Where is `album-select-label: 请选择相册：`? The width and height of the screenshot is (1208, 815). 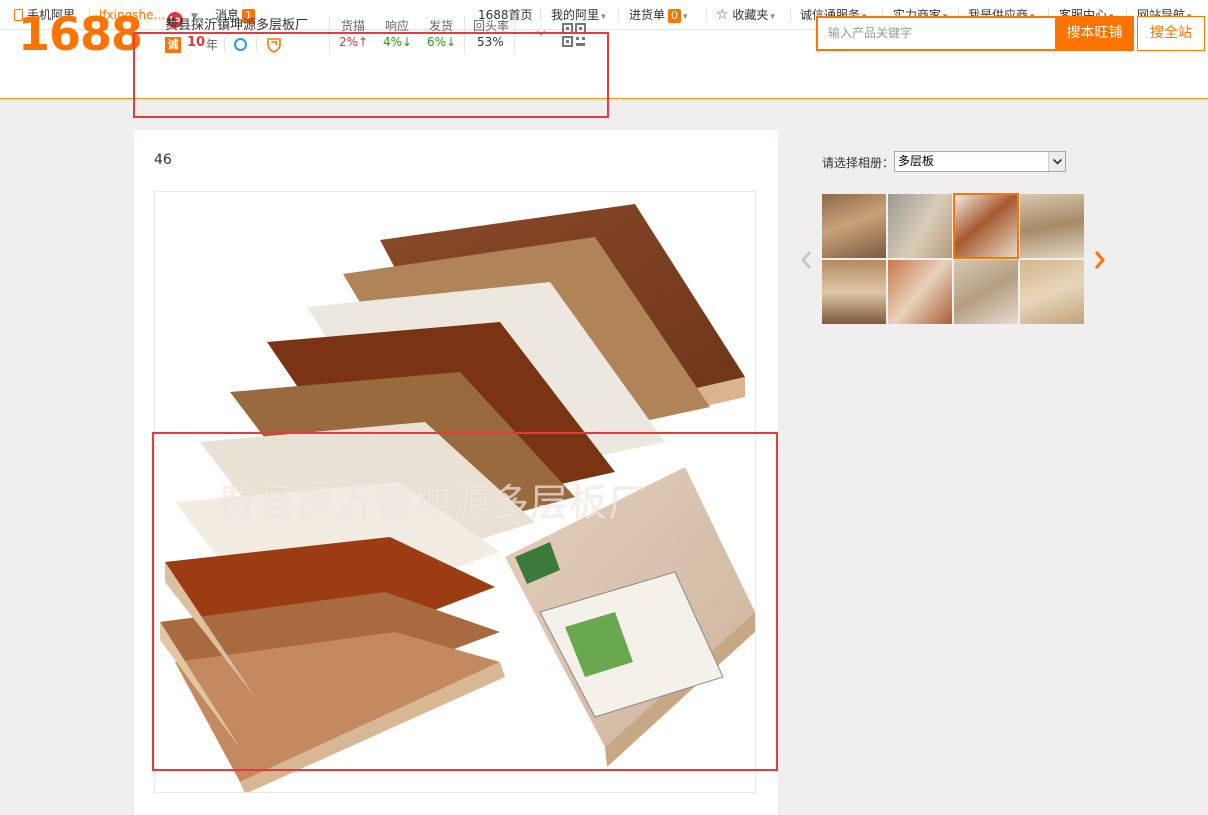 album-select-label: 请选择相册： is located at coordinates (858, 163).